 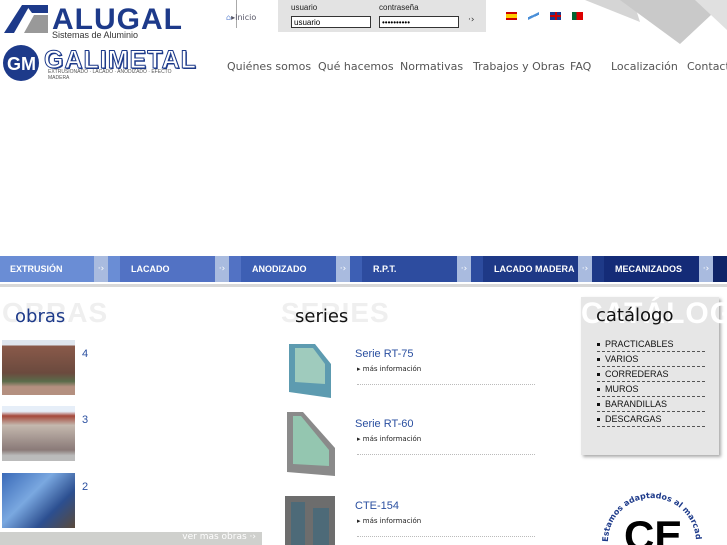 What do you see at coordinates (377, 506) in the screenshot?
I see `serie-title: CTE-154` at bounding box center [377, 506].